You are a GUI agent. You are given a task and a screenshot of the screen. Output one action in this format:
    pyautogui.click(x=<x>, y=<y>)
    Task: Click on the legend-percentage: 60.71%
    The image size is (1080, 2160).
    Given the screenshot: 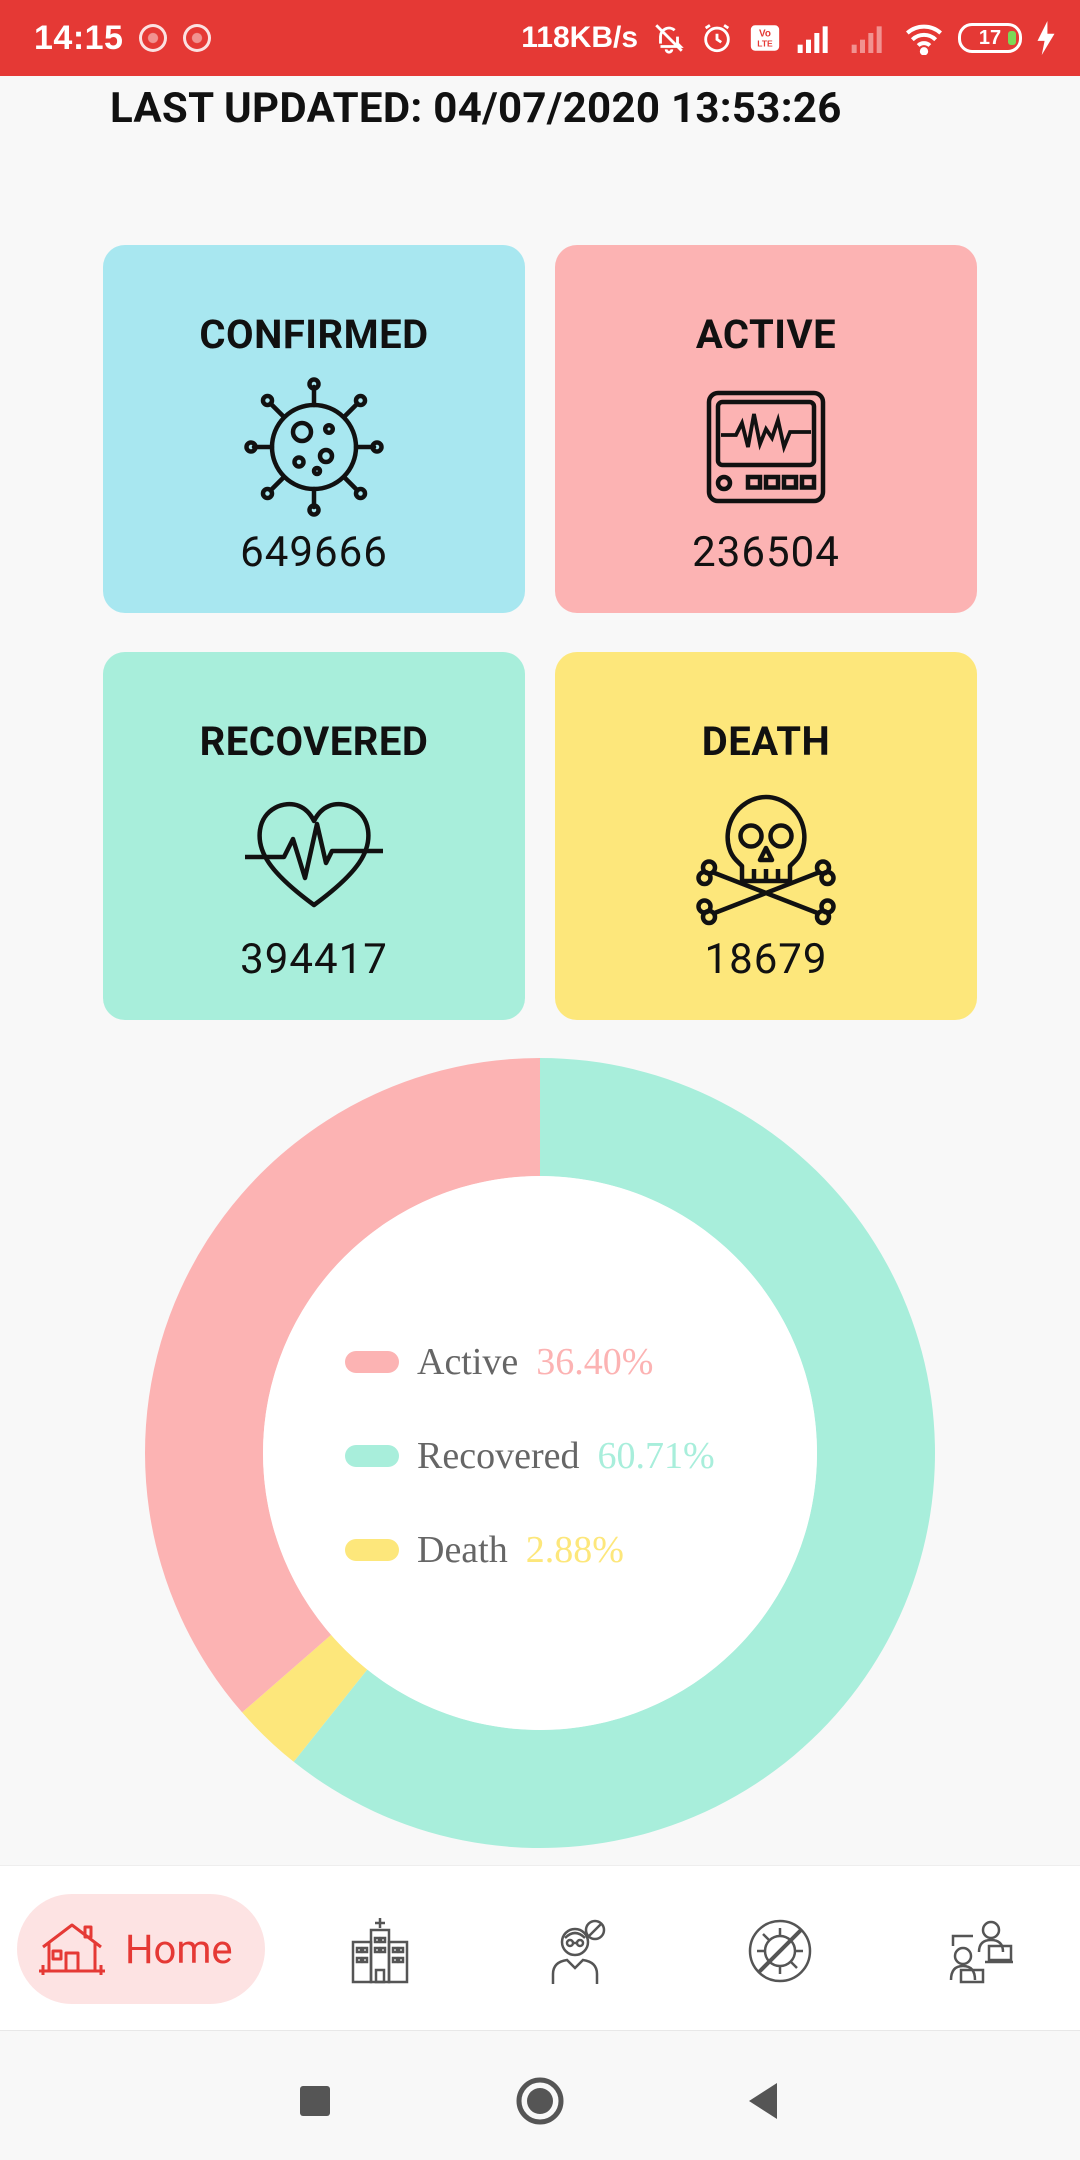 What is the action you would take?
    pyautogui.click(x=656, y=1456)
    